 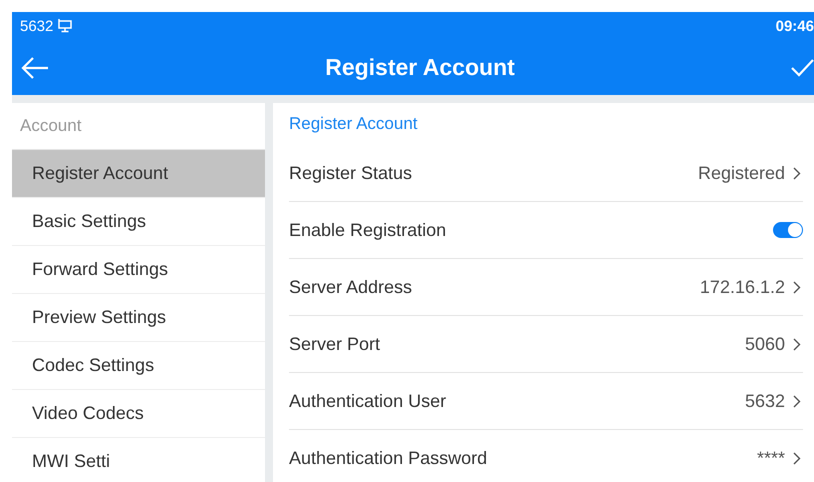 I want to click on page-title: Register Account, so click(x=420, y=67).